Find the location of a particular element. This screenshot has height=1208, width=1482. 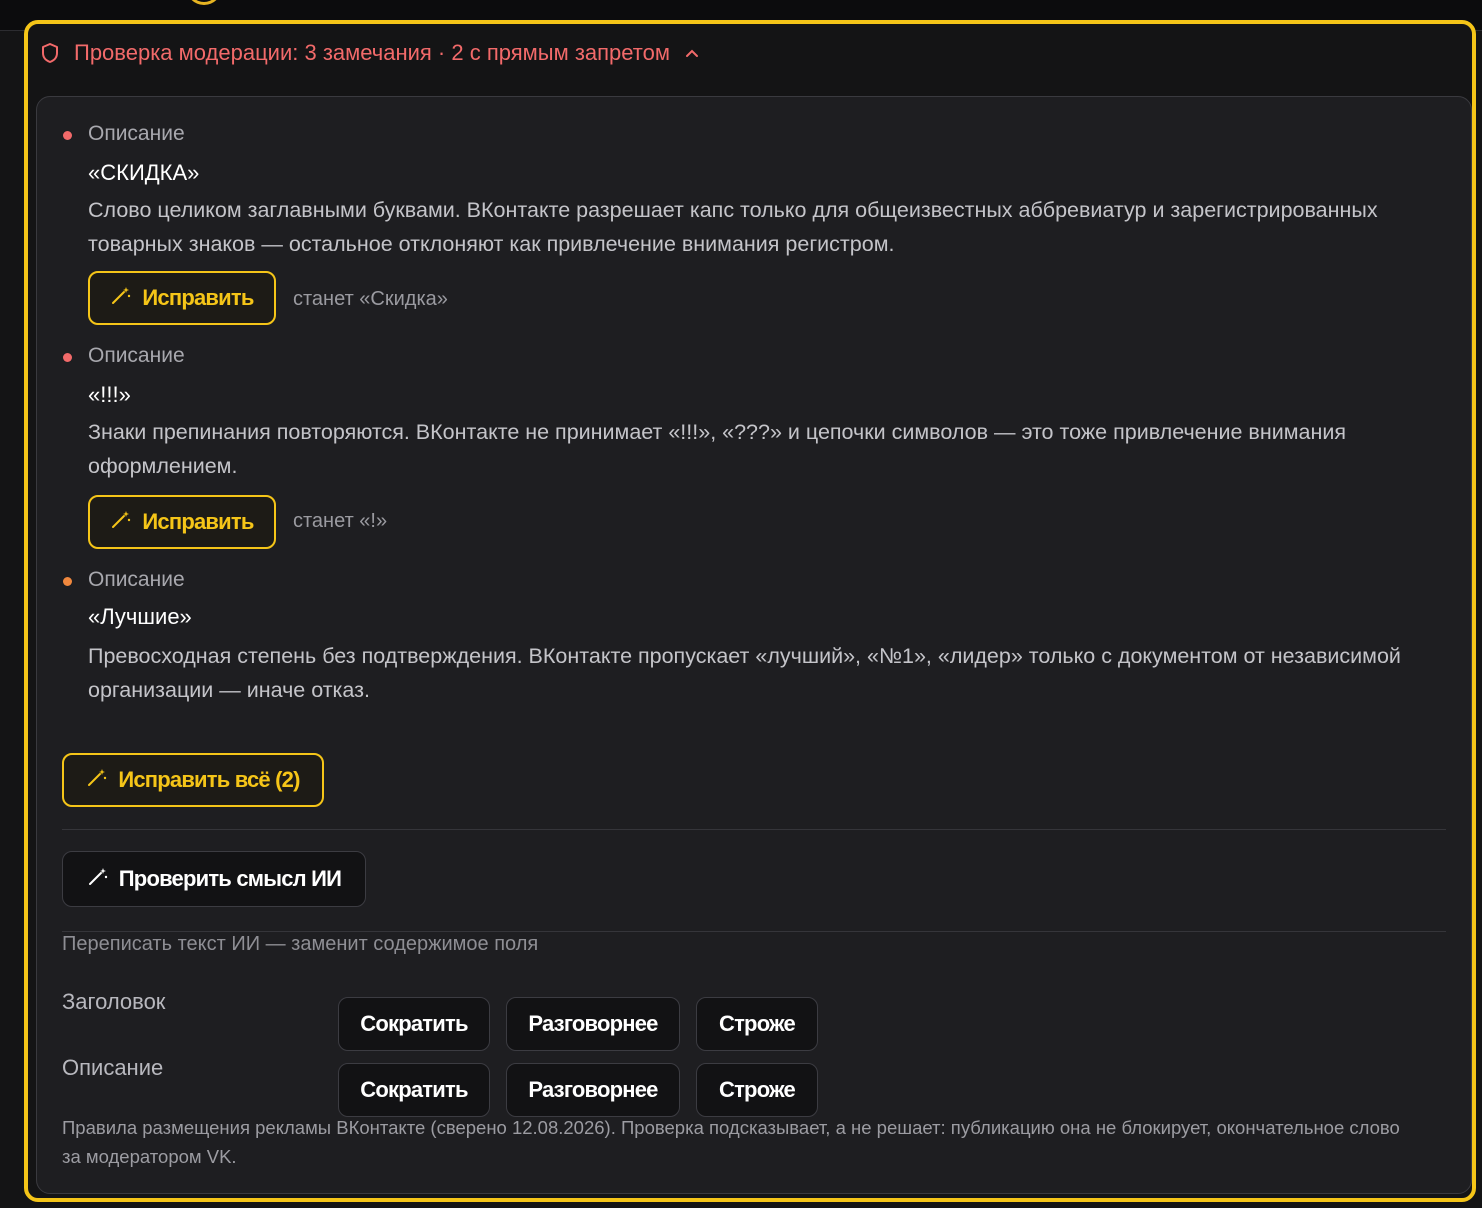

fix-result-text: станет «Скидка» is located at coordinates (370, 299).